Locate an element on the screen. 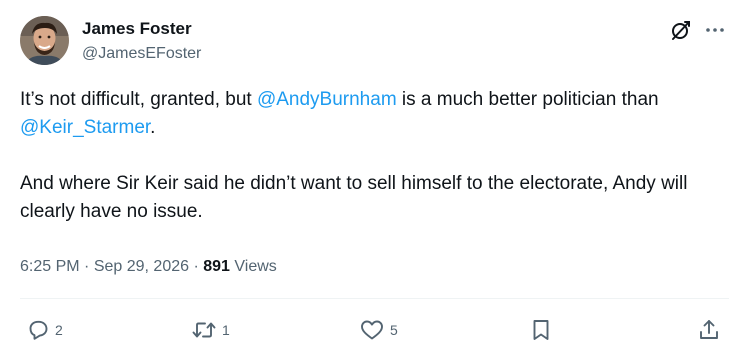 The image size is (749, 359). avatar is located at coordinates (44, 40).